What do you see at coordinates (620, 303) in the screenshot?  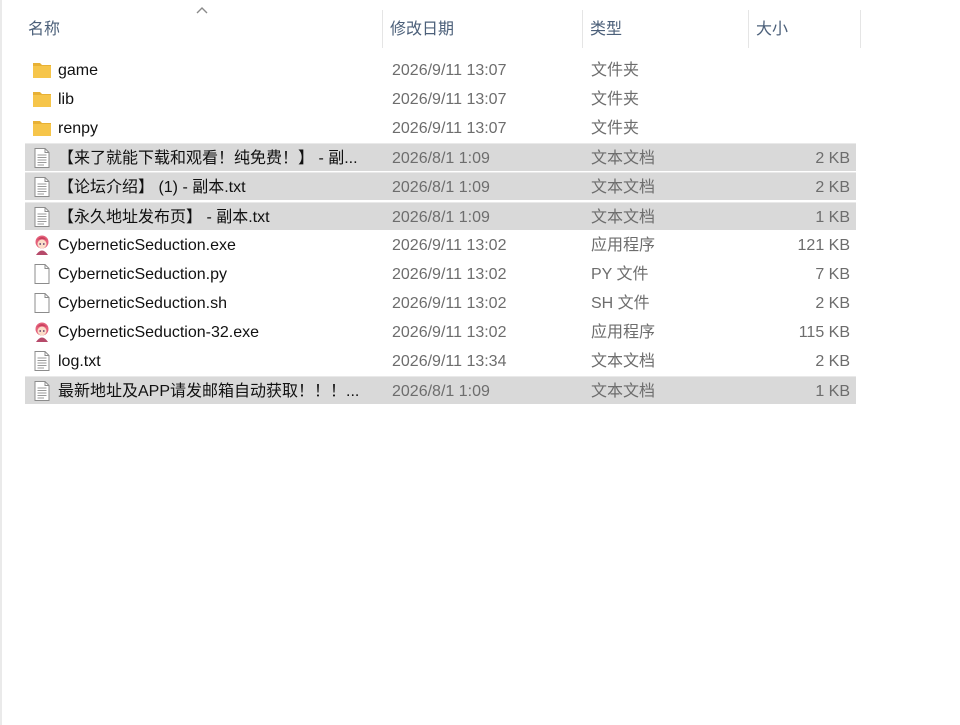 I see `file-type: SH 文件` at bounding box center [620, 303].